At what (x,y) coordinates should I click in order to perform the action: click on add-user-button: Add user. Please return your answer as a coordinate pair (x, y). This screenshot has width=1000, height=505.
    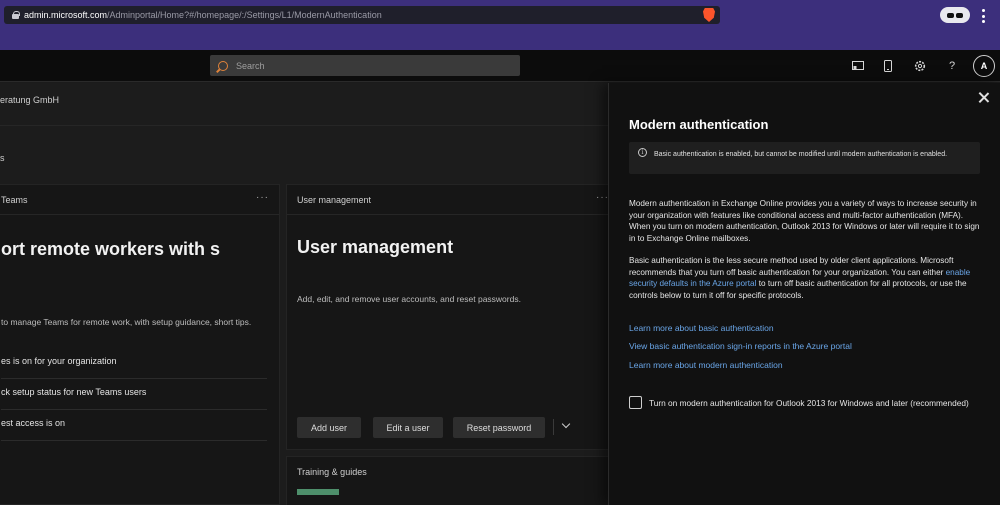
    Looking at the image, I should click on (329, 427).